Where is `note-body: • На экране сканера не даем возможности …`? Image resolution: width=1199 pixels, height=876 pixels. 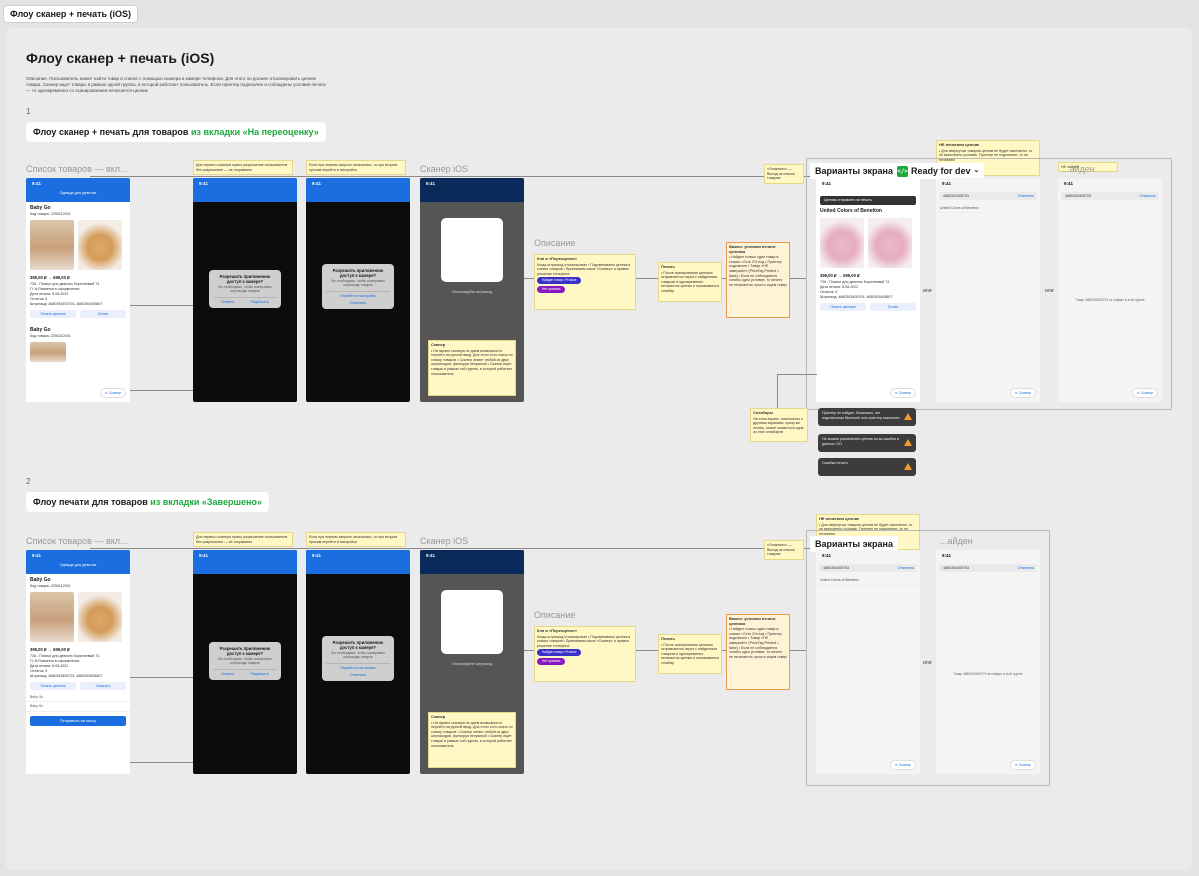 note-body: • На экране сканера не даем возможности … is located at coordinates (472, 734).